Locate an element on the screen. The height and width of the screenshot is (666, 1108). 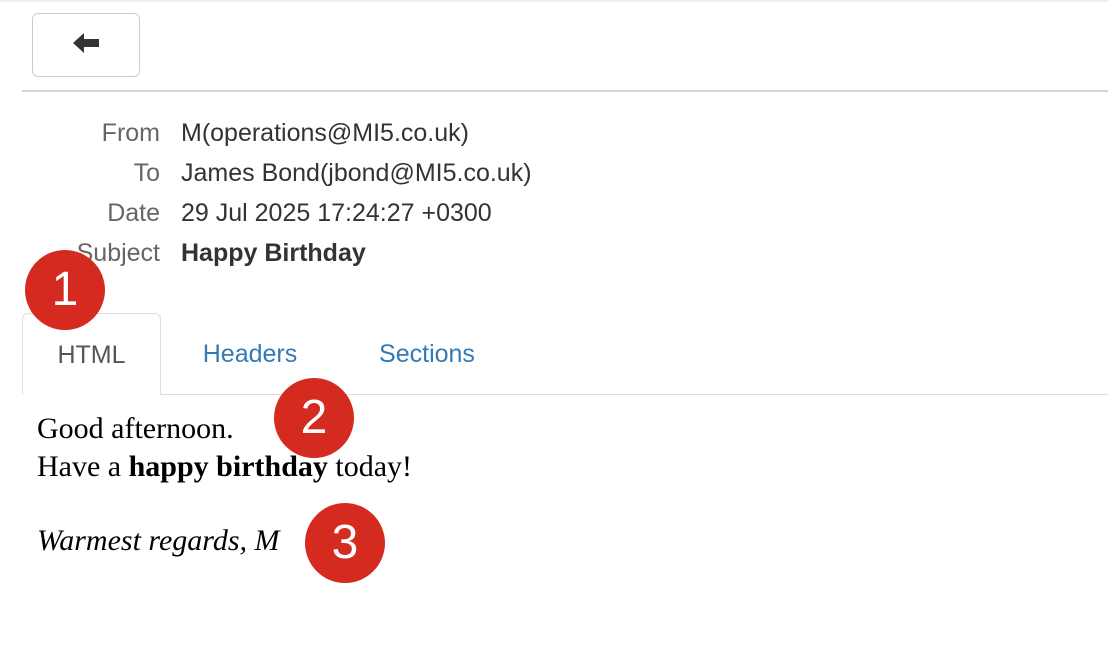
tab-sections: Sections is located at coordinates (427, 354).